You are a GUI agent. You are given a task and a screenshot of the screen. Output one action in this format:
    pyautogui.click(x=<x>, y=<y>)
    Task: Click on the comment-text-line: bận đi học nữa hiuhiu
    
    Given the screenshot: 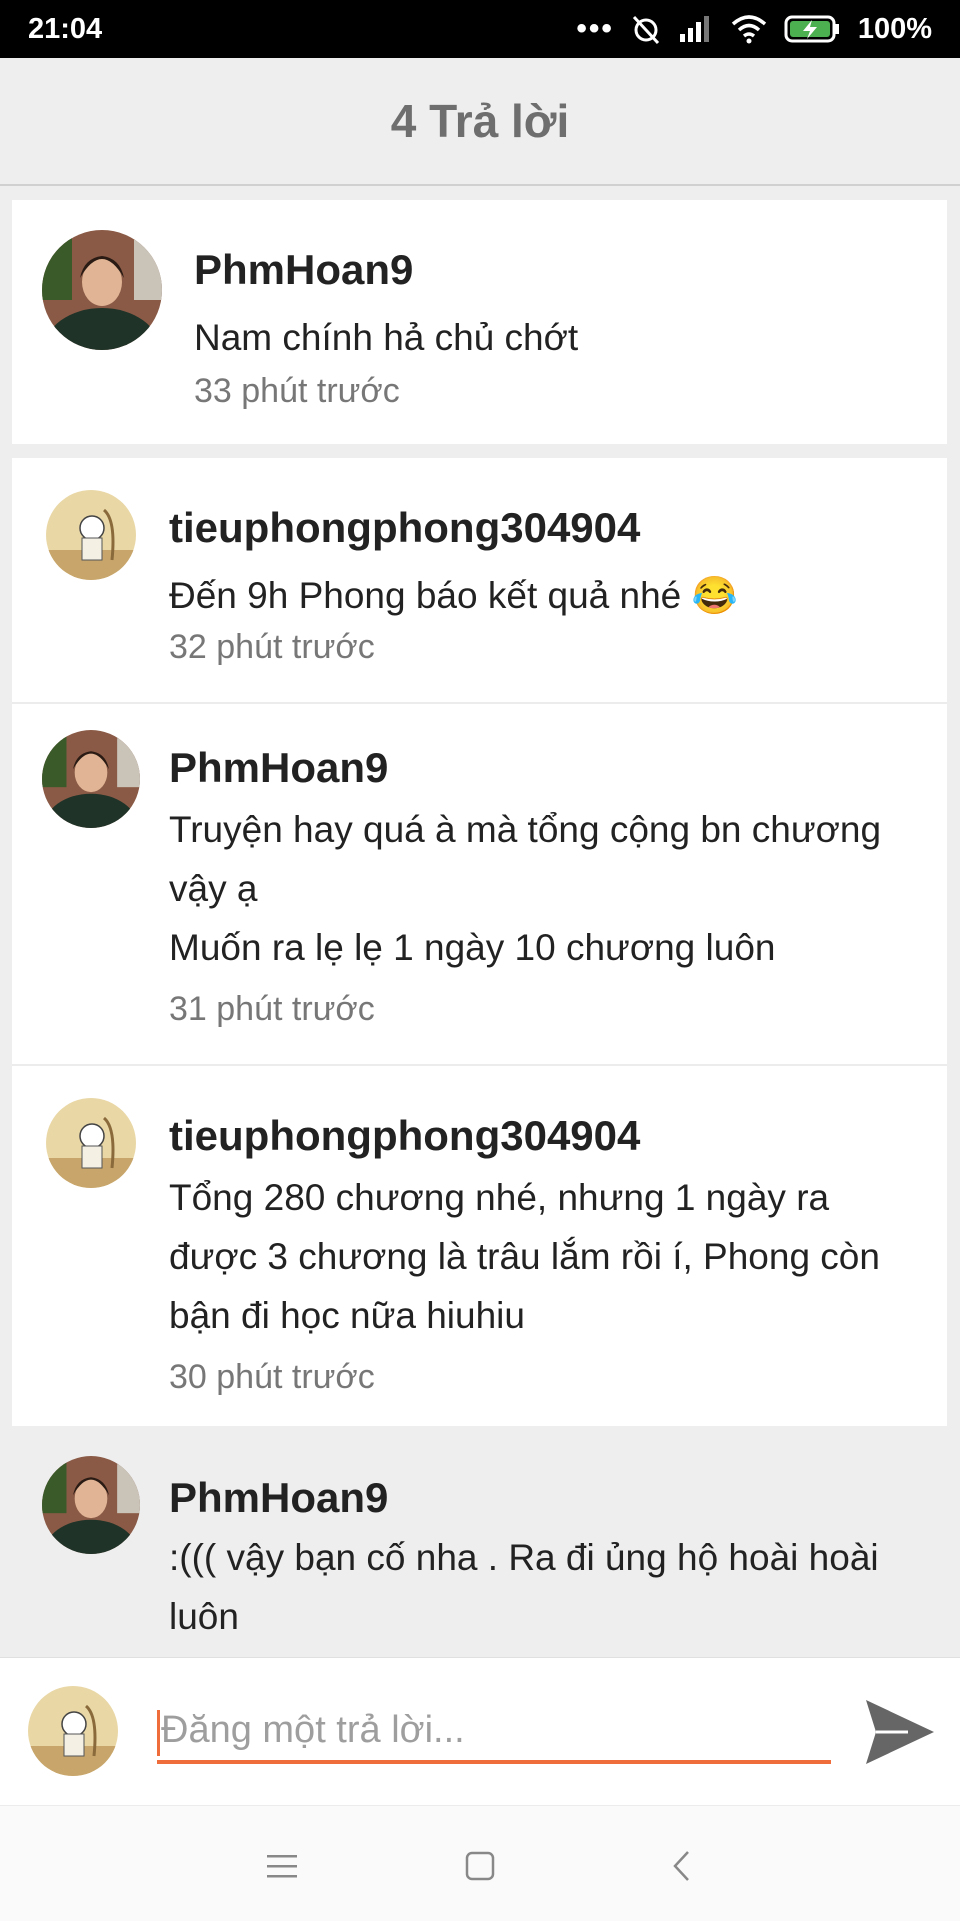 What is the action you would take?
    pyautogui.click(x=347, y=1315)
    